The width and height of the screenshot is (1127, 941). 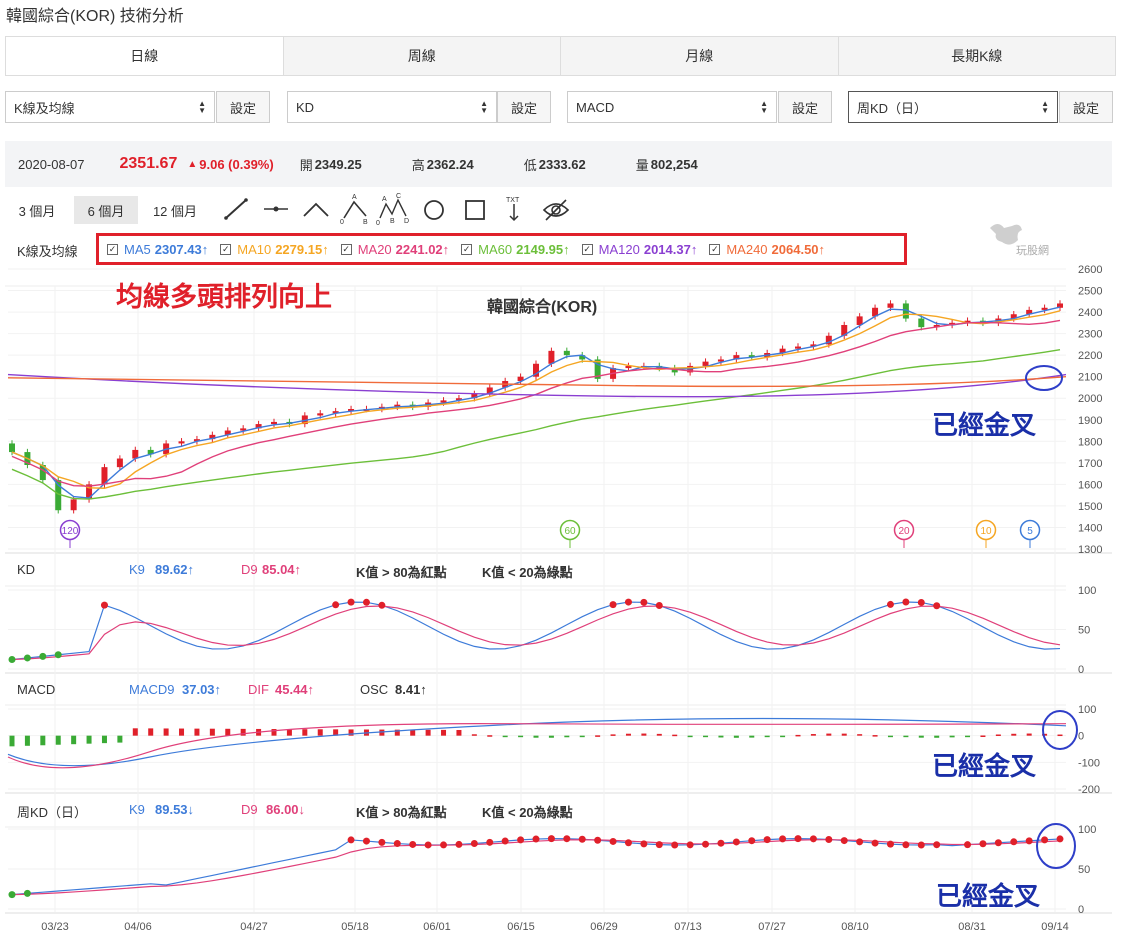 I want to click on indicator4-select: 周KD（日） ▲ ▼, so click(x=953, y=107).